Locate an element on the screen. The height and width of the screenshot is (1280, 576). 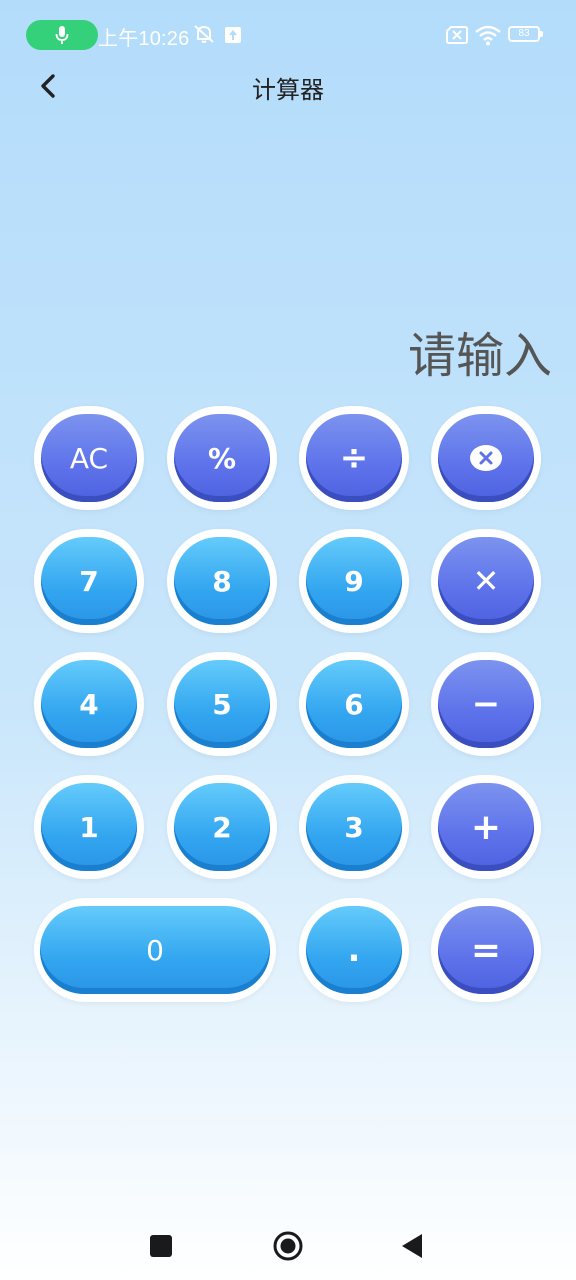
percent-button: % is located at coordinates (222, 458).